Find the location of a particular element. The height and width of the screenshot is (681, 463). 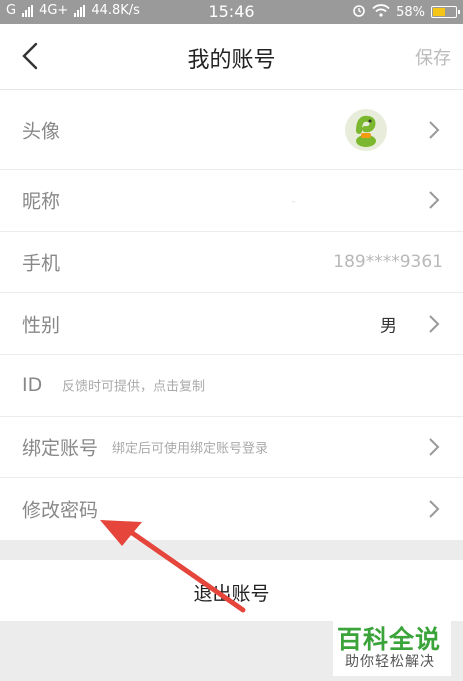

row-id: ID 反馈时可提供，点击复制 is located at coordinates (231, 386).